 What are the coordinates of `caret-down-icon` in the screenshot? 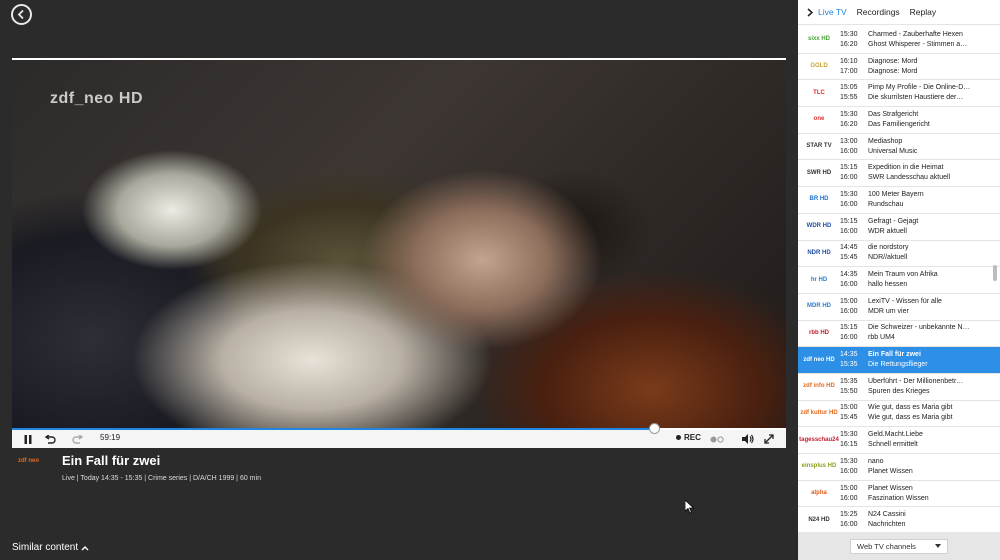 It's located at (938, 546).